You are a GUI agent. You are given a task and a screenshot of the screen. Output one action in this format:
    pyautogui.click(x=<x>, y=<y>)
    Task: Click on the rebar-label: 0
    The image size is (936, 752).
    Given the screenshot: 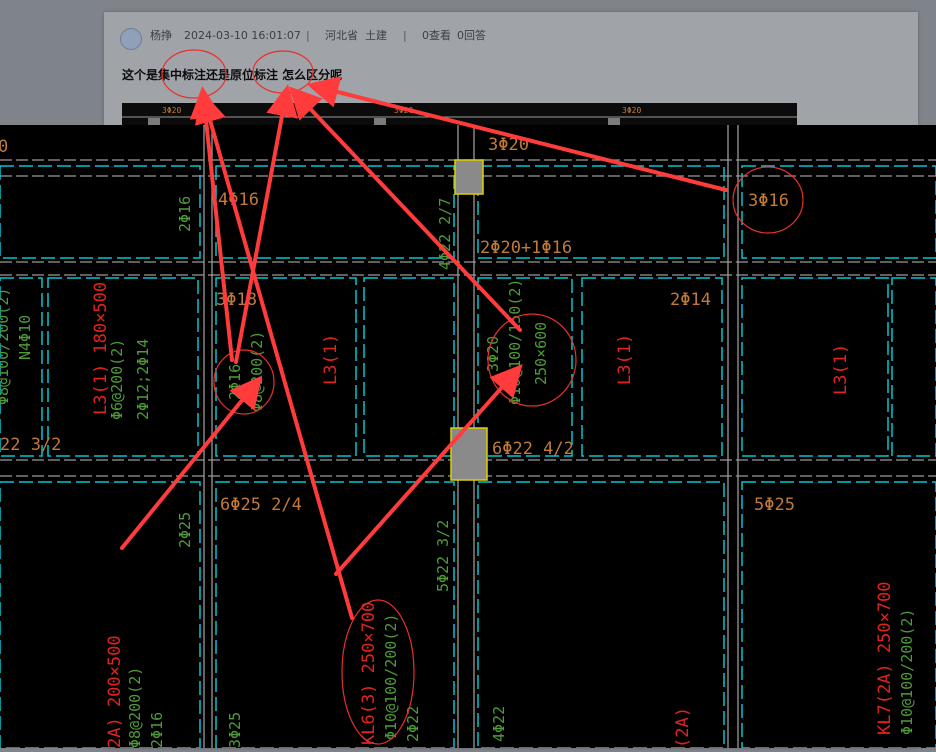 What is the action you would take?
    pyautogui.click(x=4, y=147)
    